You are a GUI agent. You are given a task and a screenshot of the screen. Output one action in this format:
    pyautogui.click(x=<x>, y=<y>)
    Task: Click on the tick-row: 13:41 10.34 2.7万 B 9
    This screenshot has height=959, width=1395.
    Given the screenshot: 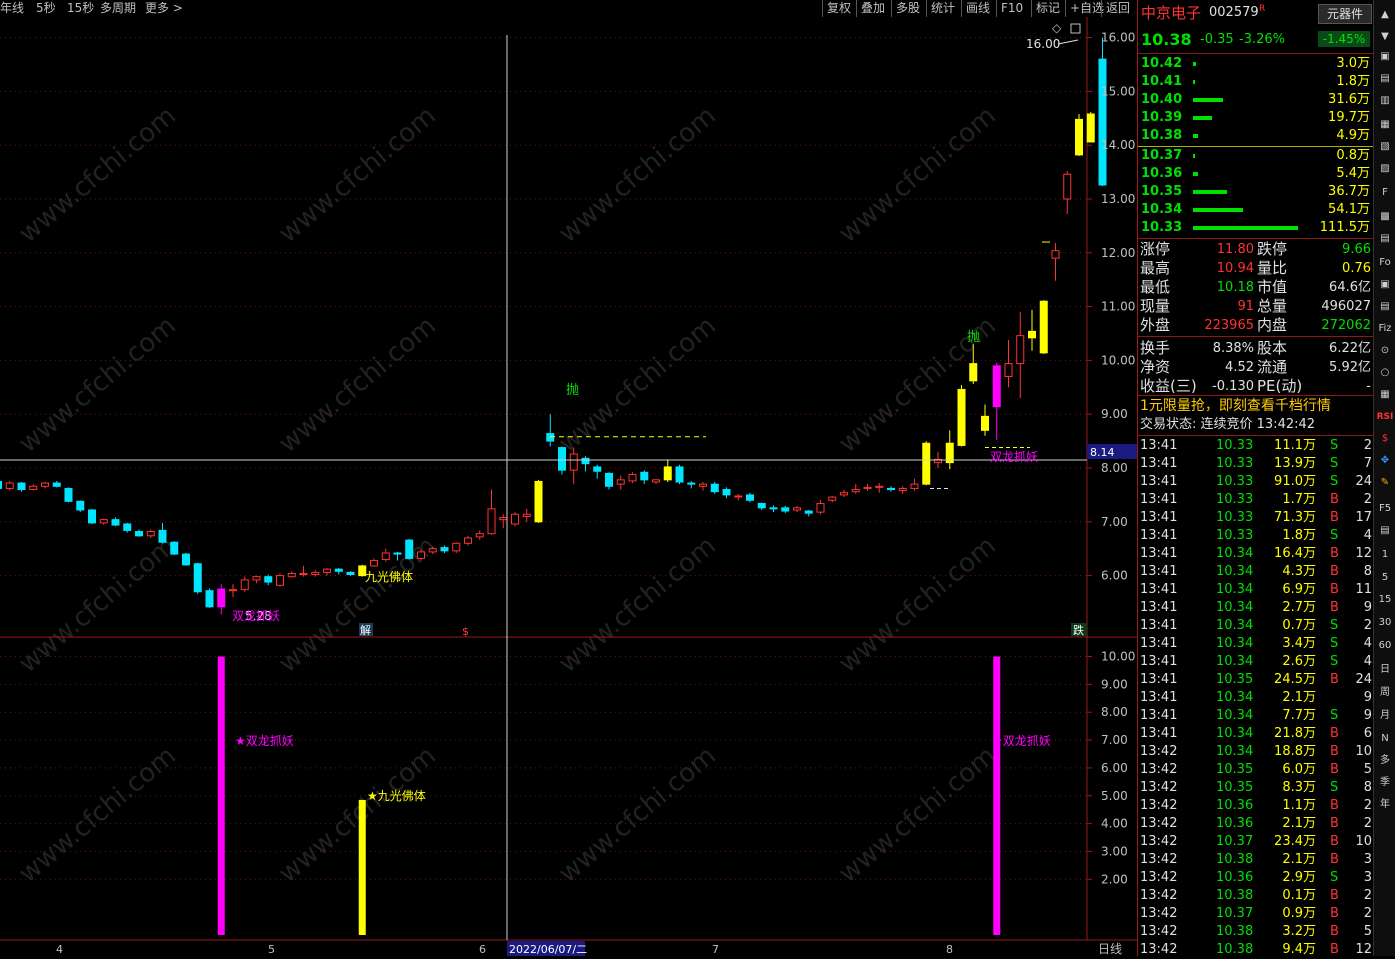 What is the action you would take?
    pyautogui.click(x=1256, y=608)
    